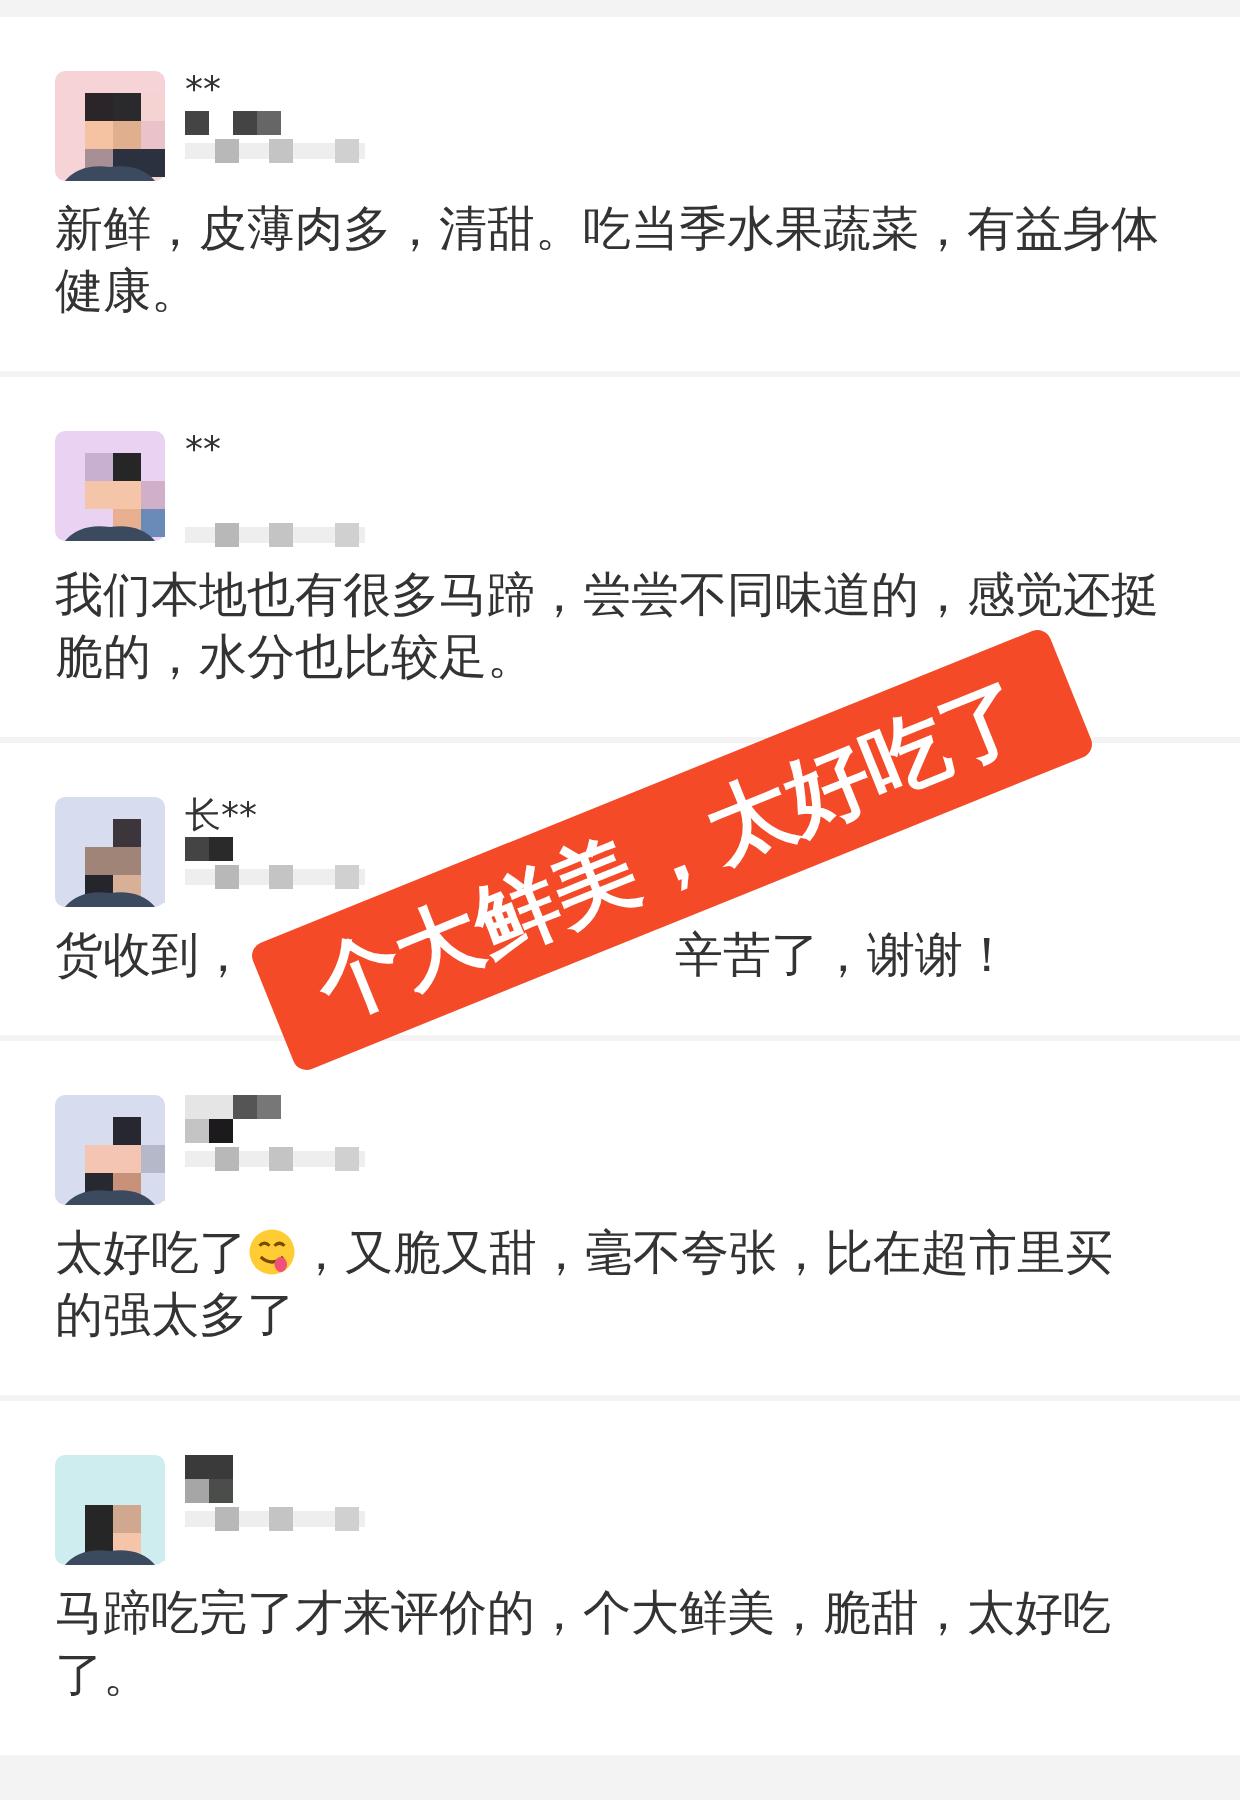 The width and height of the screenshot is (1240, 1800). What do you see at coordinates (151, 954) in the screenshot?
I see `review-text: 货收到，` at bounding box center [151, 954].